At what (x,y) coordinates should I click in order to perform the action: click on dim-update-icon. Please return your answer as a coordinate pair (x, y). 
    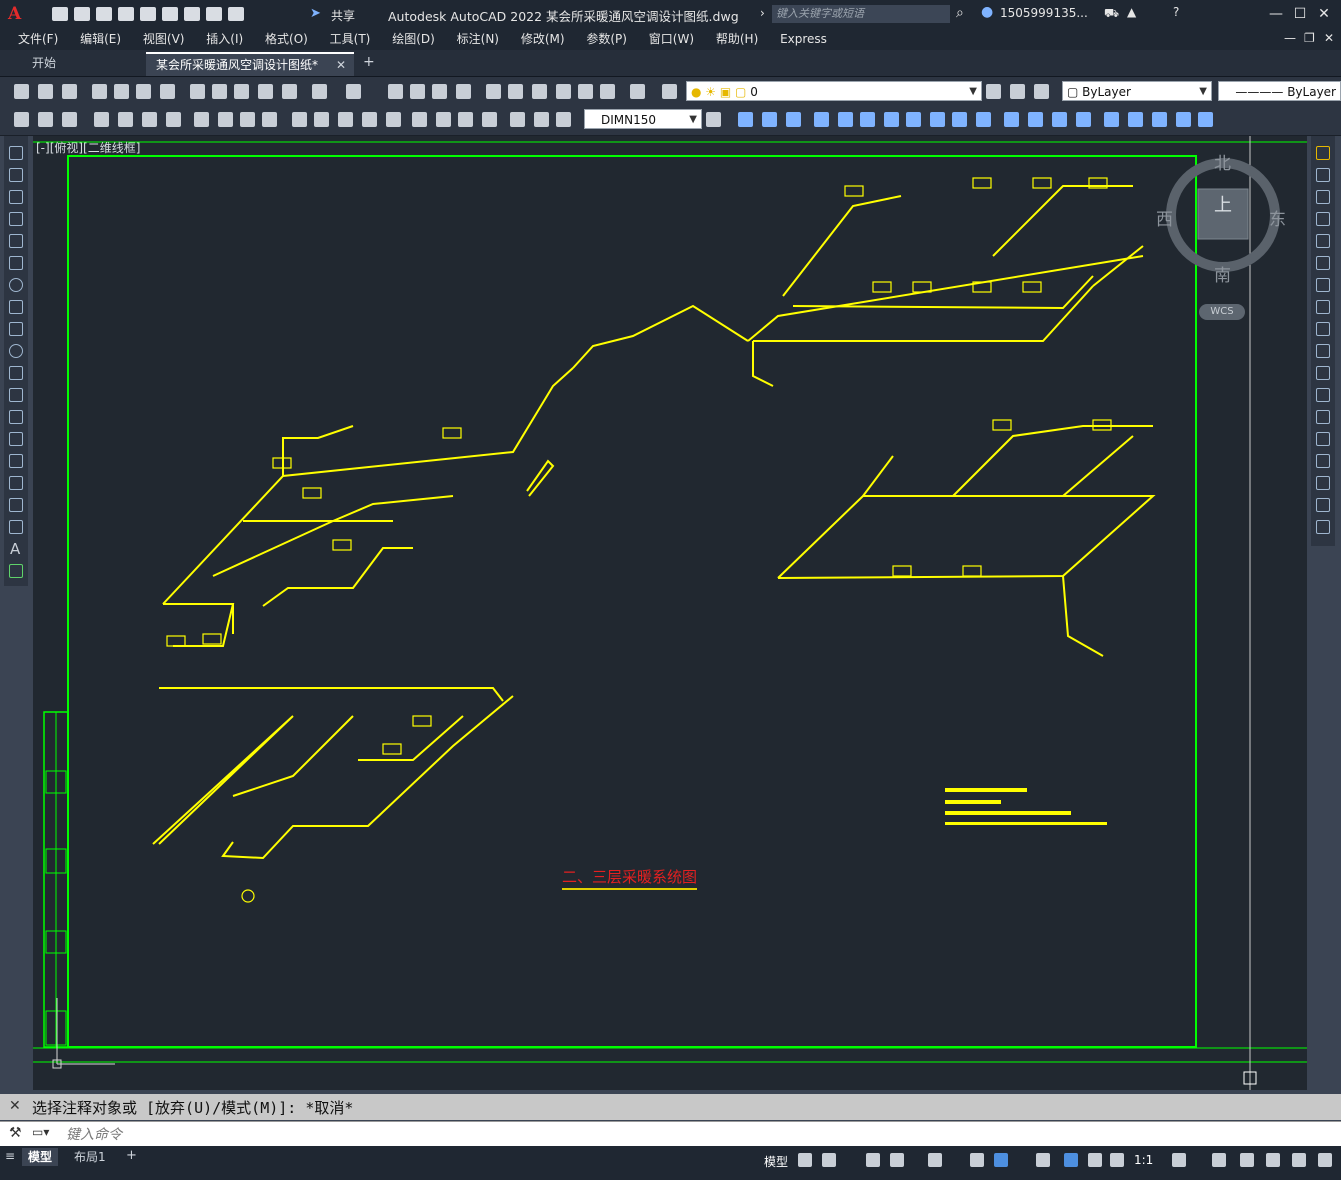
    Looking at the image, I should click on (563, 119).